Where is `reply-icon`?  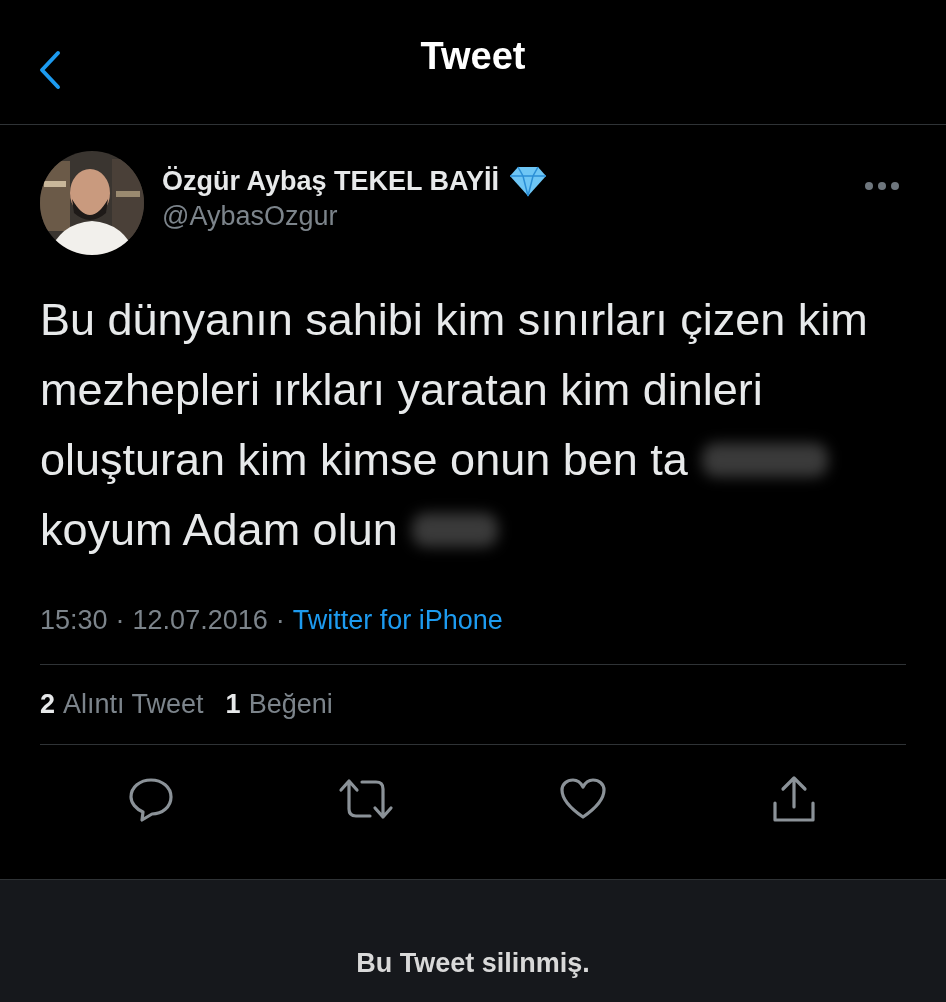
reply-icon is located at coordinates (151, 799).